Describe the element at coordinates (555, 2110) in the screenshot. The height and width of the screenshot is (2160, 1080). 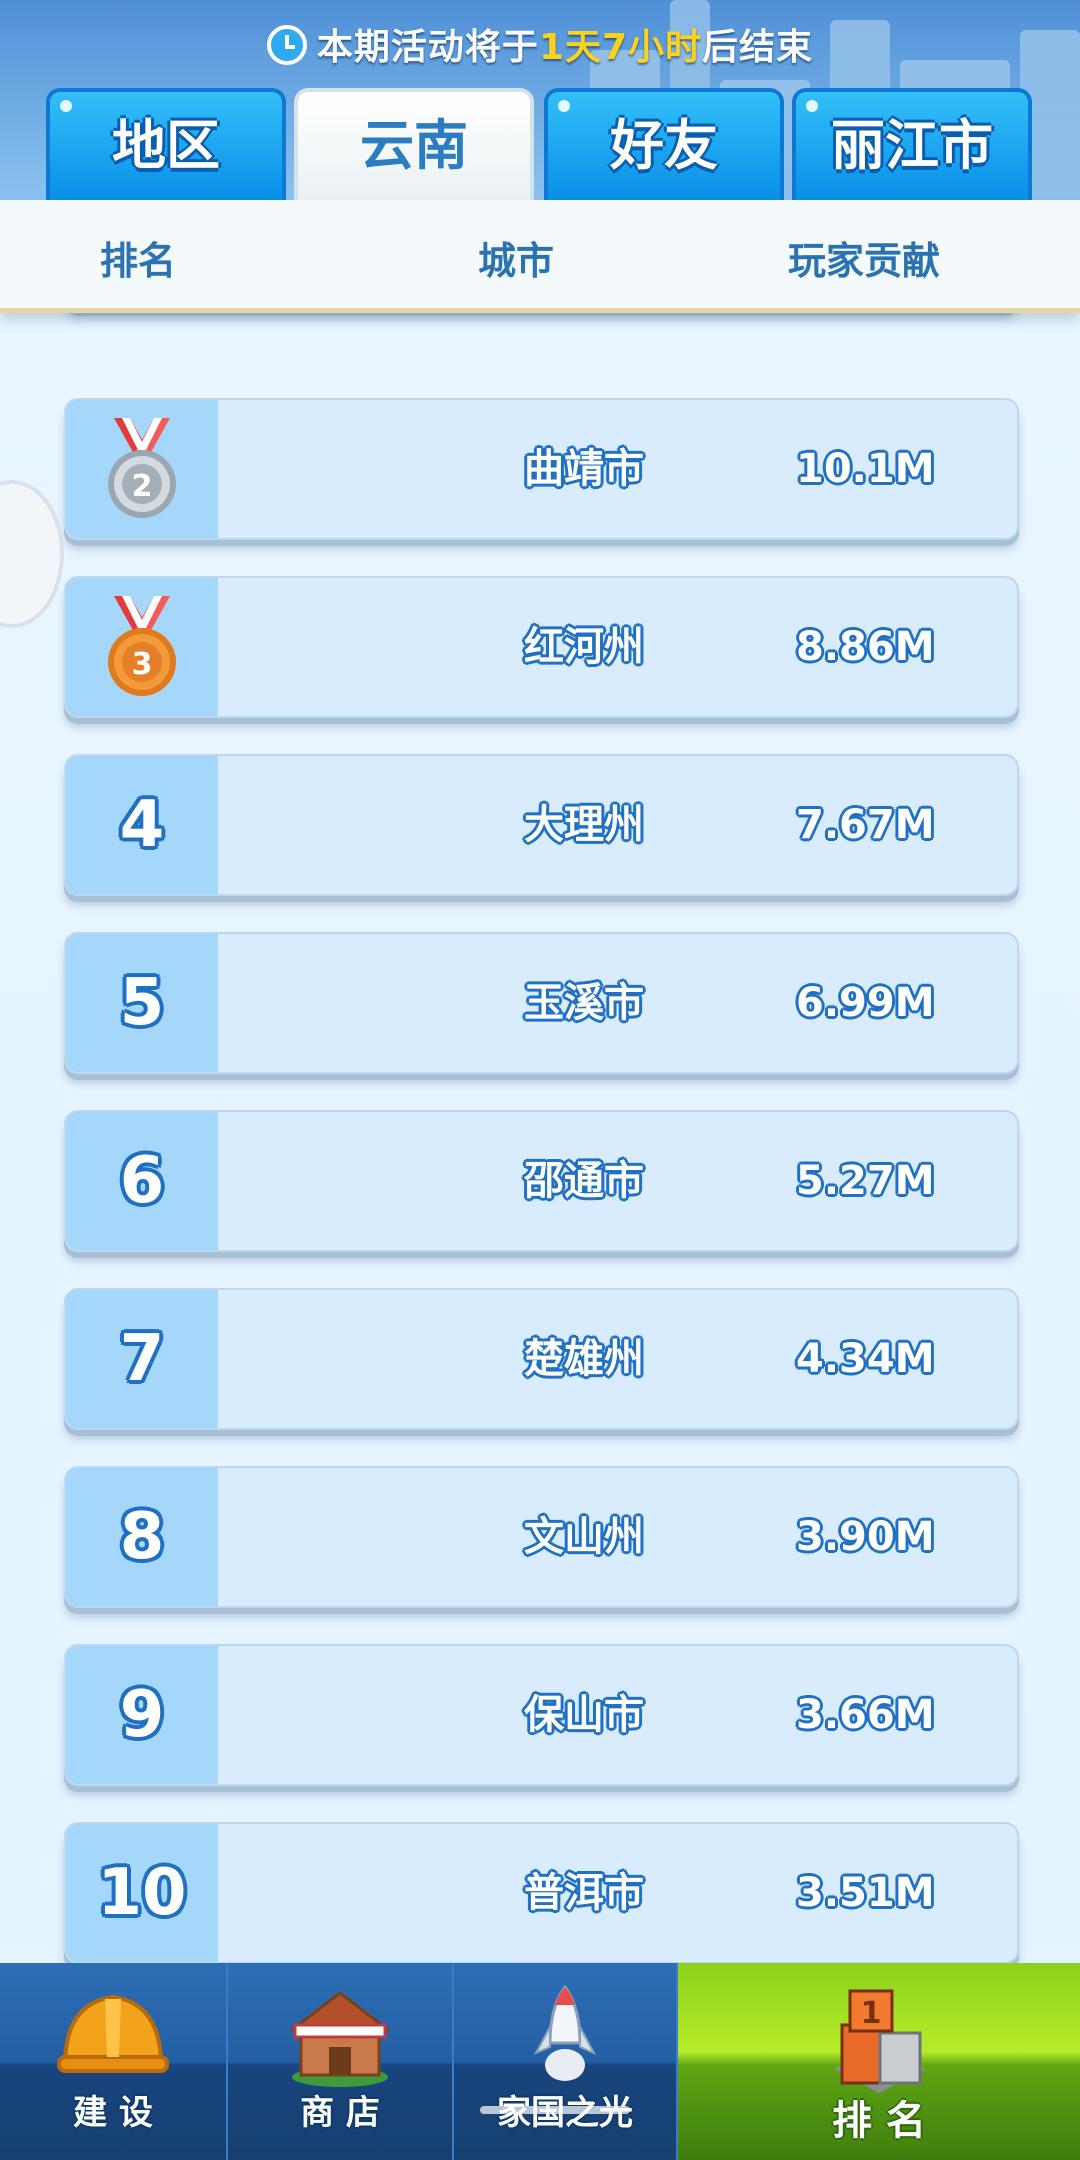
I see `home-indicator` at that location.